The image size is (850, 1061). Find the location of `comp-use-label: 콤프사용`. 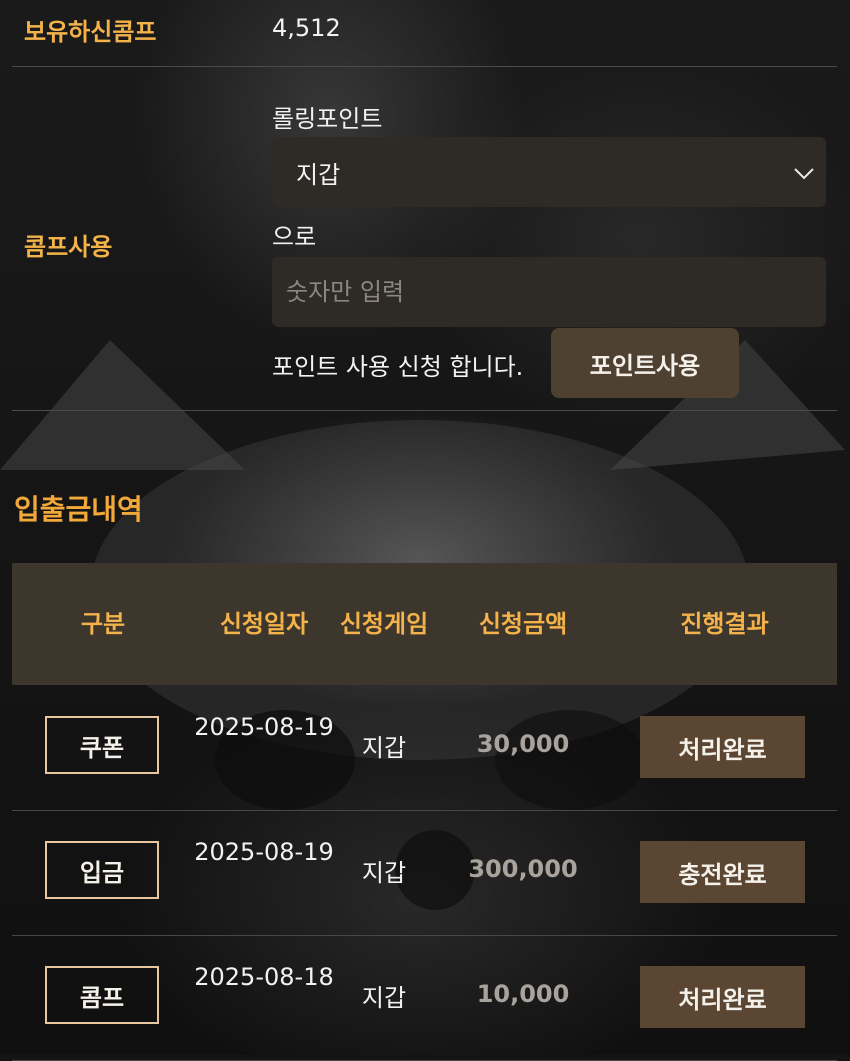

comp-use-label: 콤프사용 is located at coordinates (68, 247).